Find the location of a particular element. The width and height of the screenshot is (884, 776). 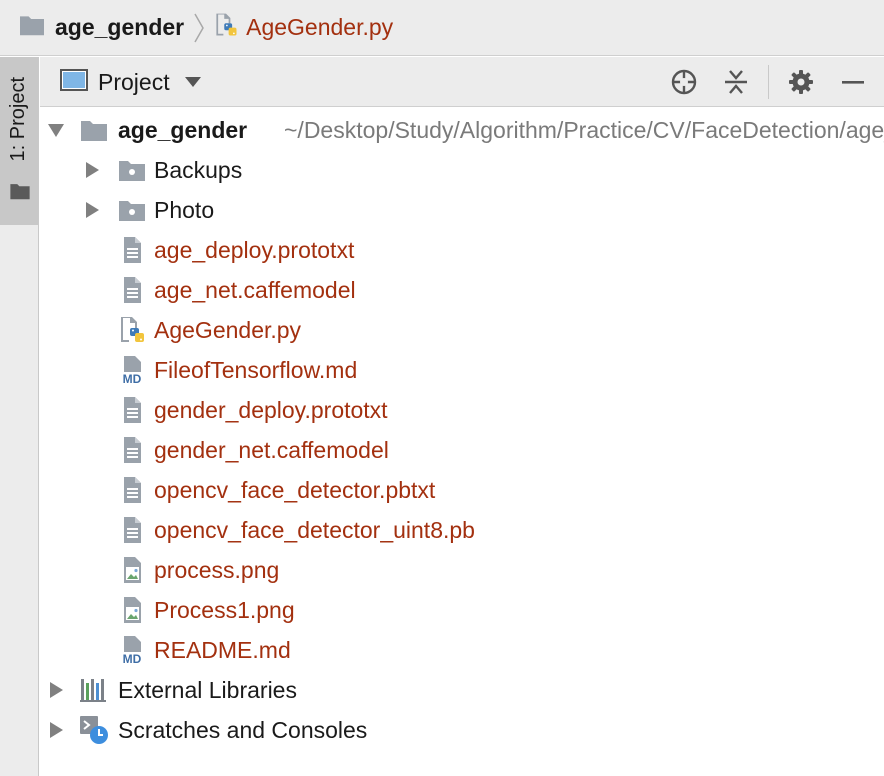

file-name: opencv_face_detector_uint8.pb is located at coordinates (314, 529).